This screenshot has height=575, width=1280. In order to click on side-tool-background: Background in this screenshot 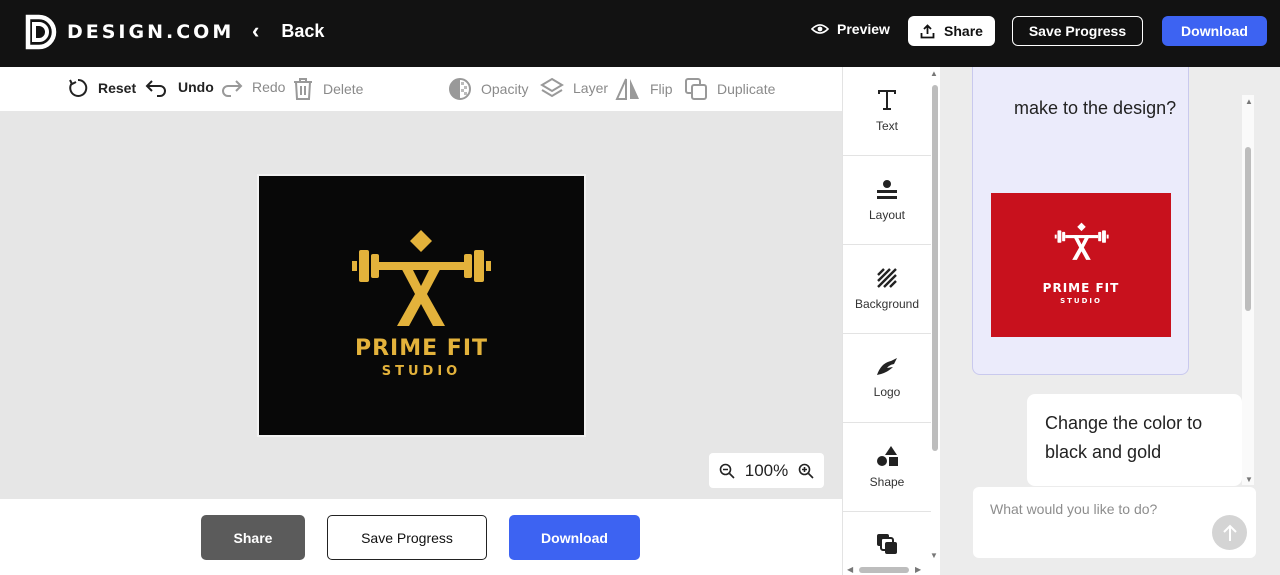, I will do `click(887, 289)`.